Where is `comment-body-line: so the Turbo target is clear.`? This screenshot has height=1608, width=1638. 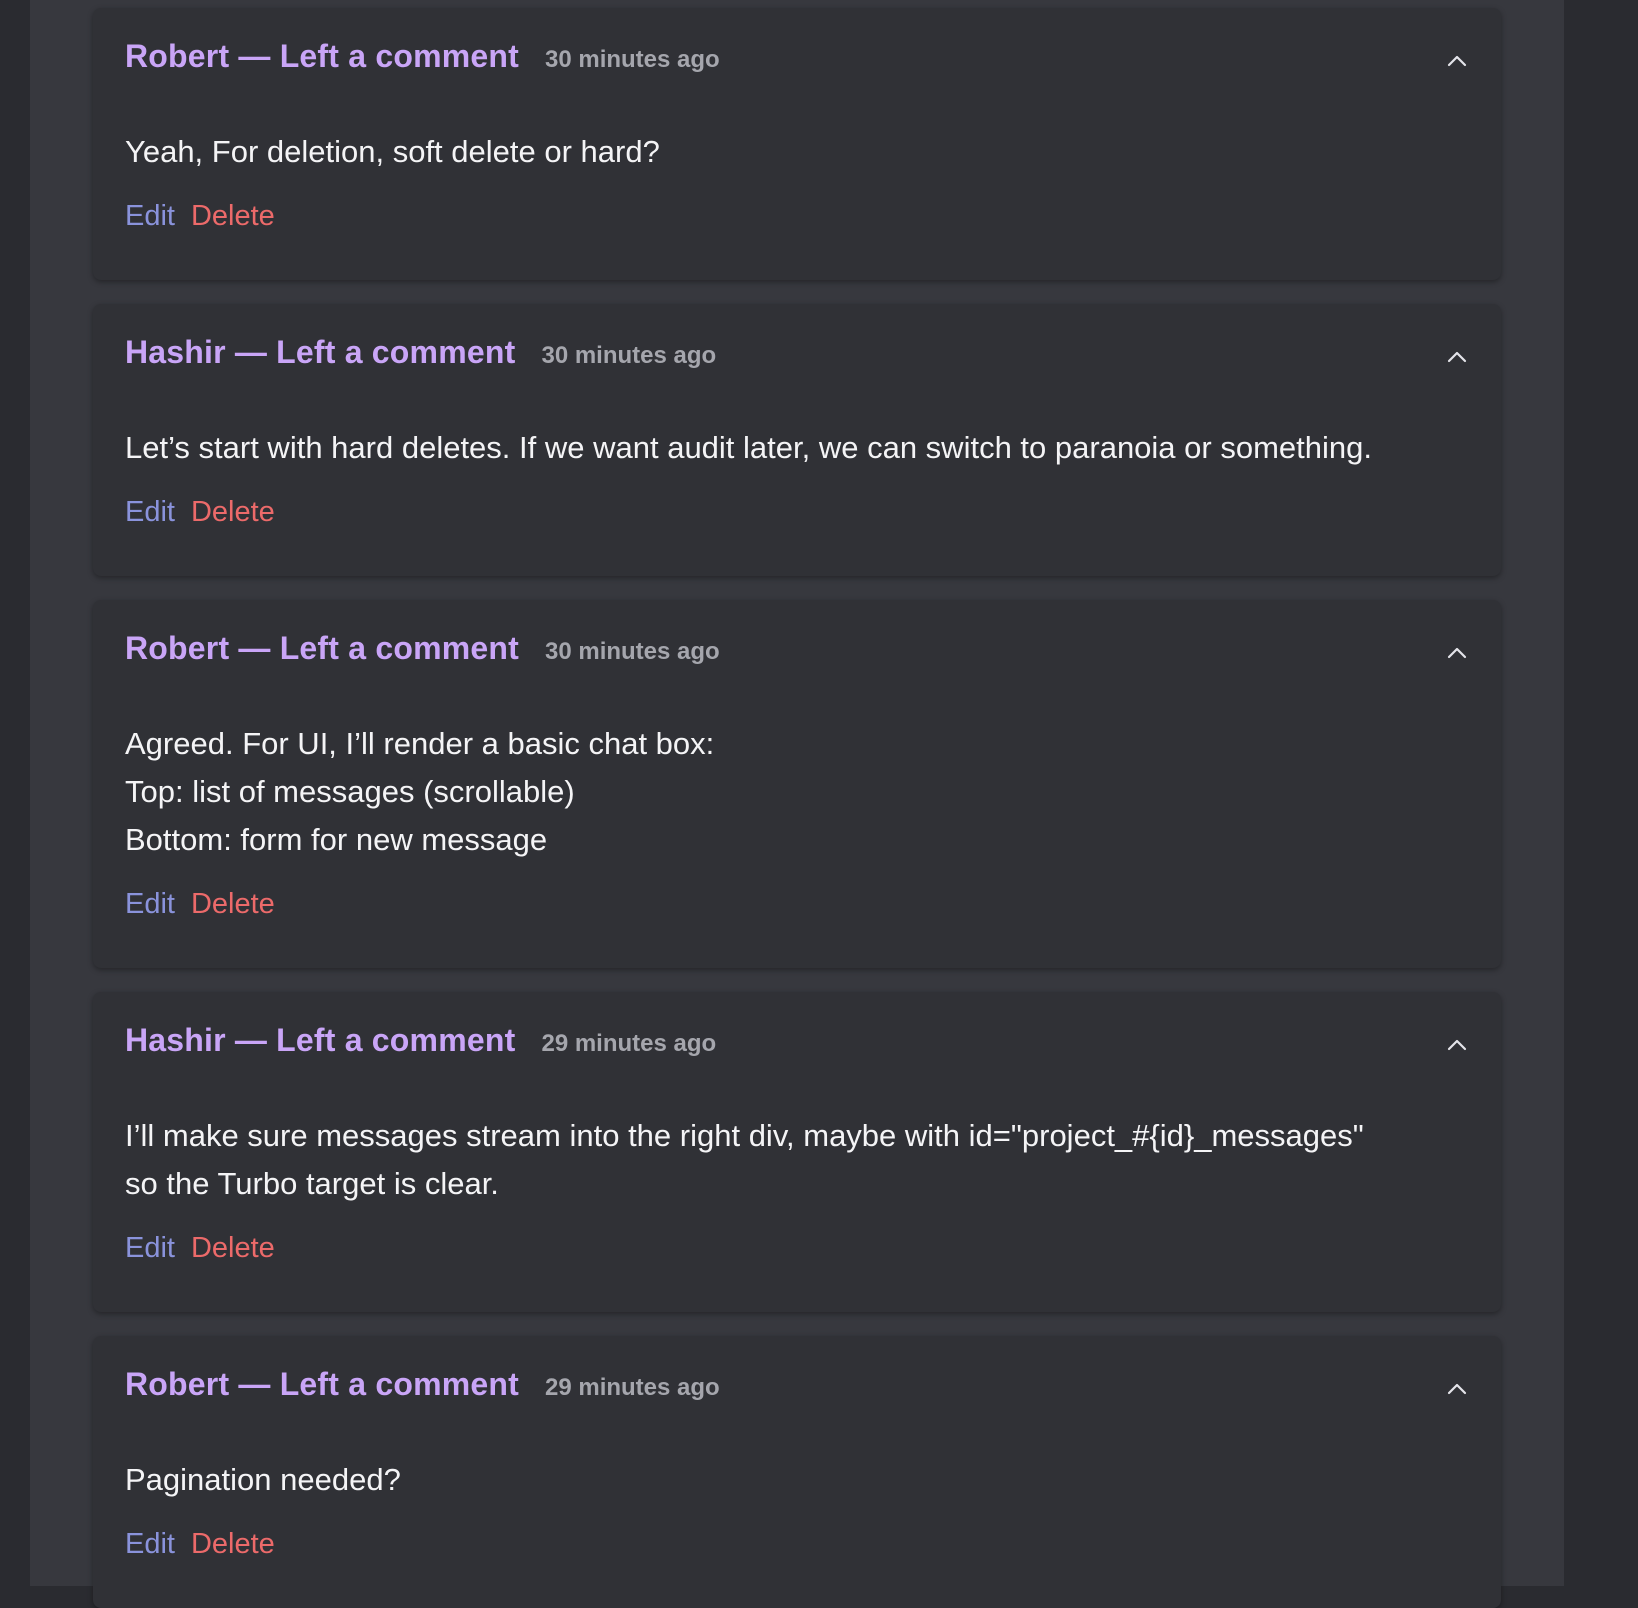
comment-body-line: so the Turbo target is clear. is located at coordinates (312, 1183).